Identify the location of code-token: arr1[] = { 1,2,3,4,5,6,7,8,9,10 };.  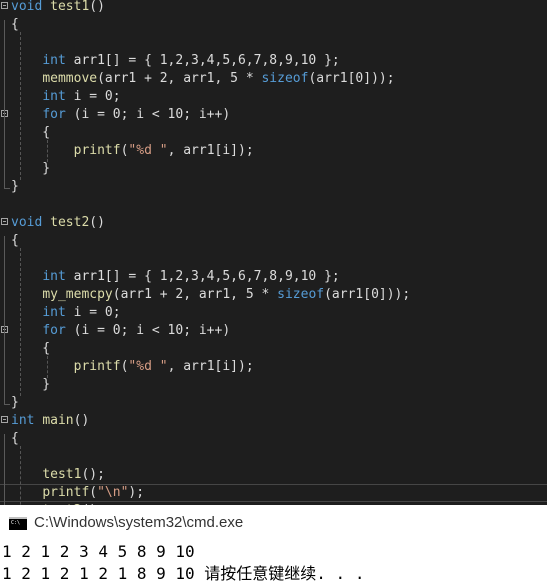
(202, 60).